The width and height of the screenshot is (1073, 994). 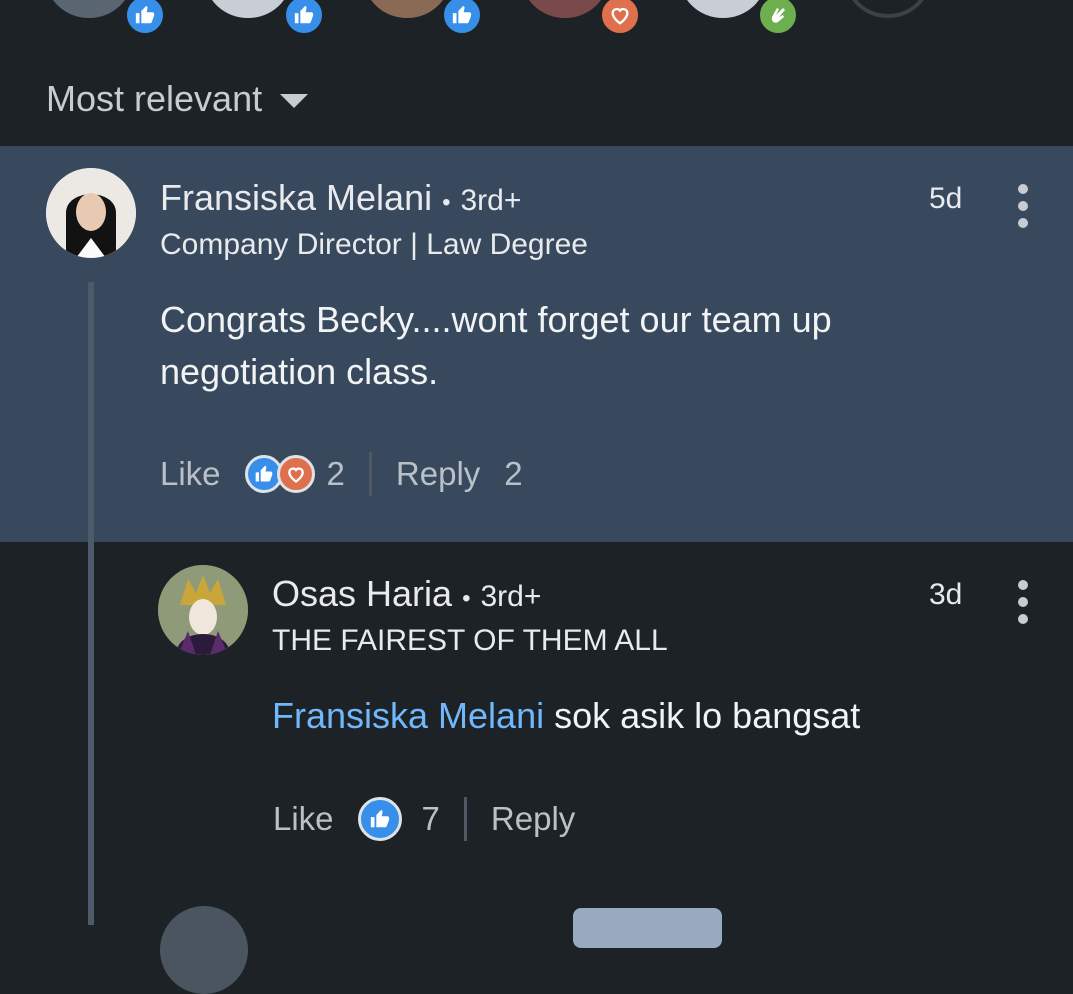 I want to click on author-name: Fransiska Melani, so click(x=296, y=198).